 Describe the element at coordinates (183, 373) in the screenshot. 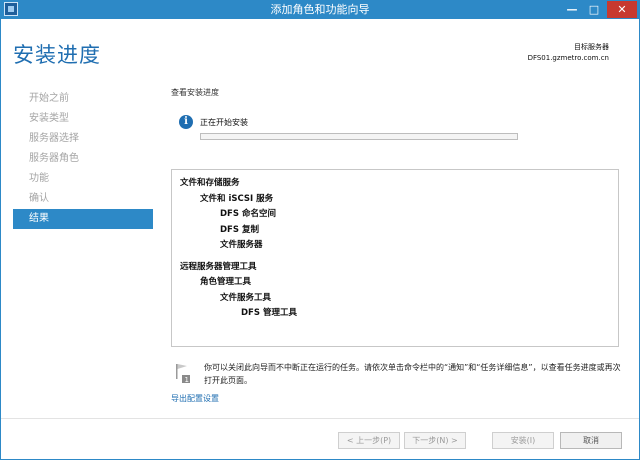

I see `notification-flag-icon: 1` at that location.